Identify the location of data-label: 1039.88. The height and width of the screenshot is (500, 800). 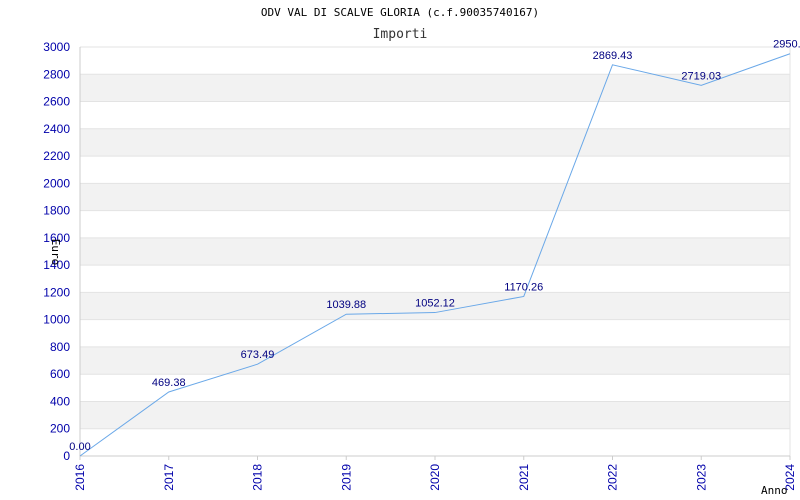
(346, 305).